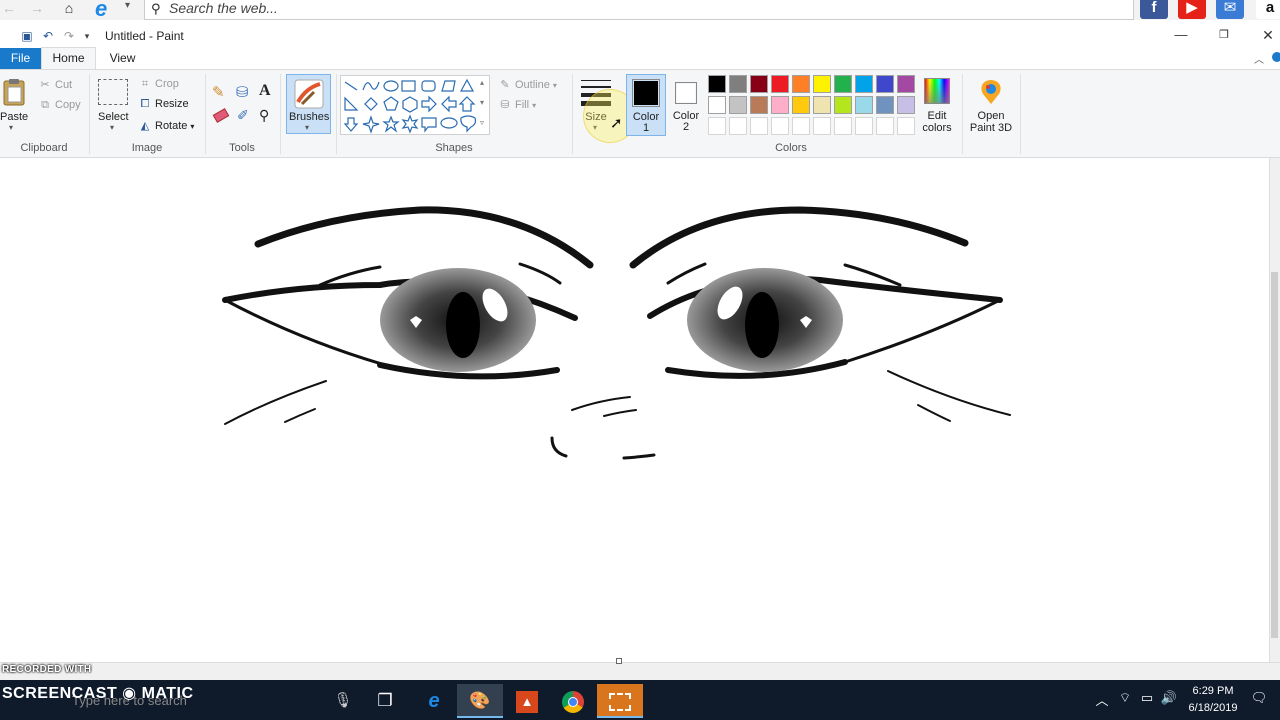  I want to click on rotate-button: ◭ Rotate ▾, so click(166, 125).